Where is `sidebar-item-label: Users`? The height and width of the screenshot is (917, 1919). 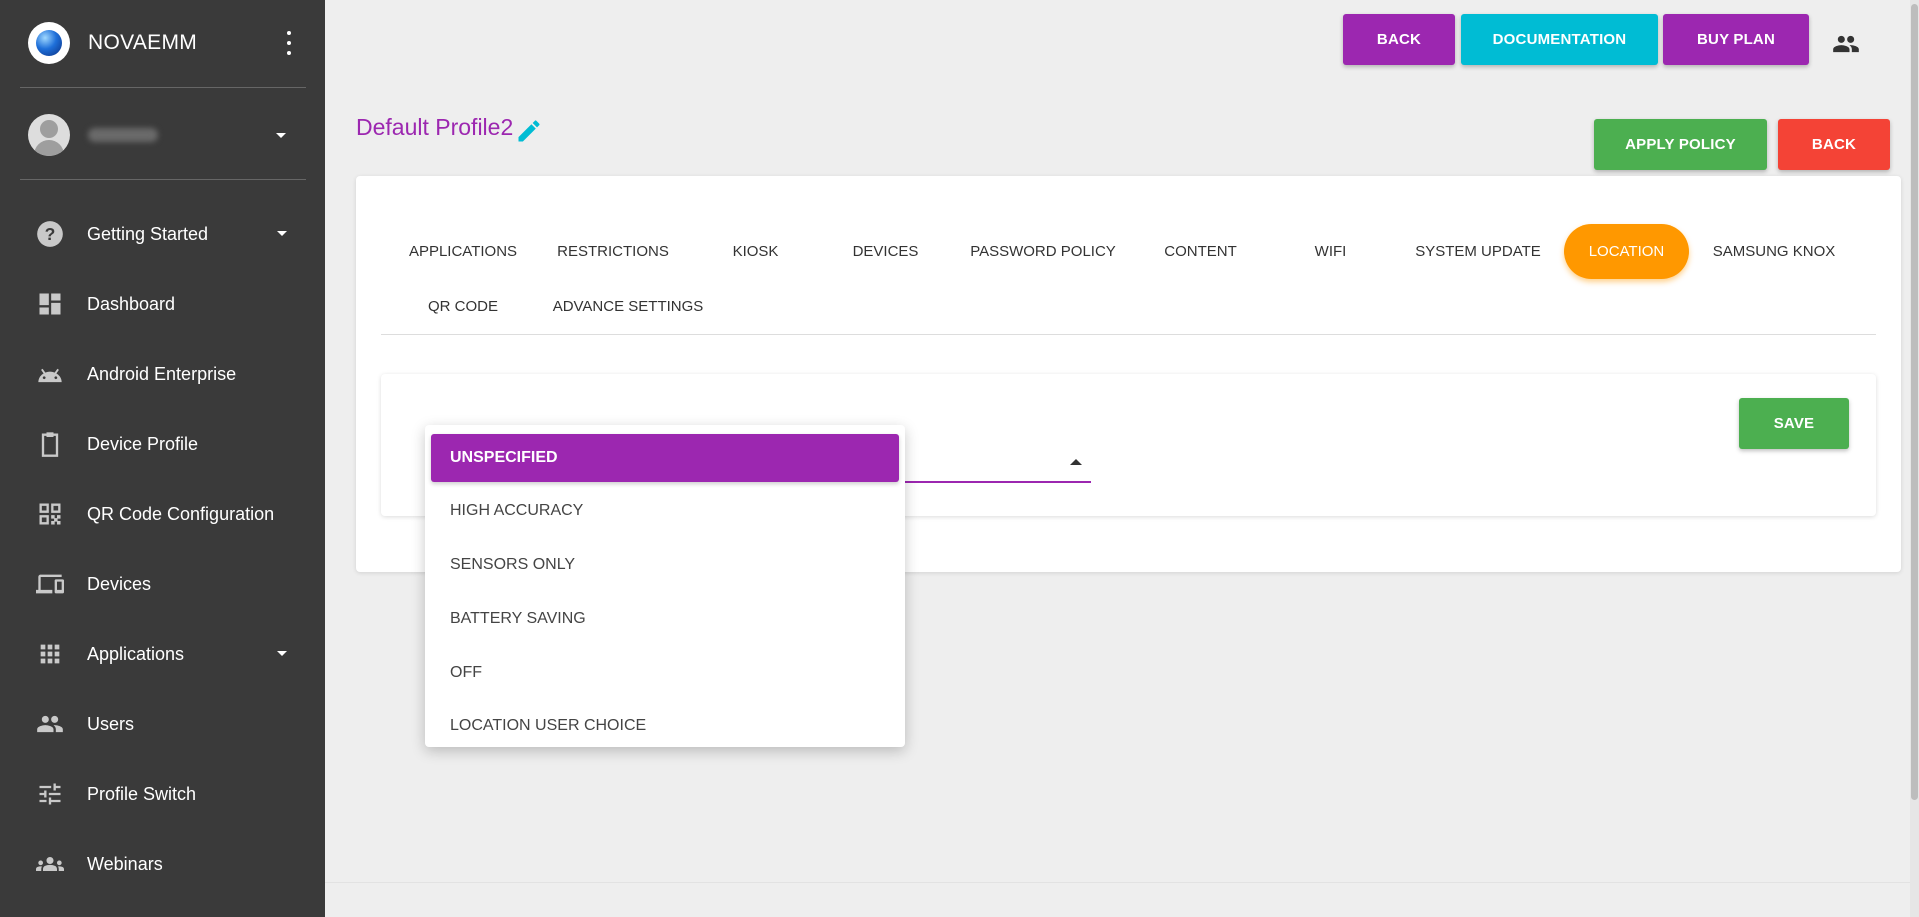 sidebar-item-label: Users is located at coordinates (111, 723).